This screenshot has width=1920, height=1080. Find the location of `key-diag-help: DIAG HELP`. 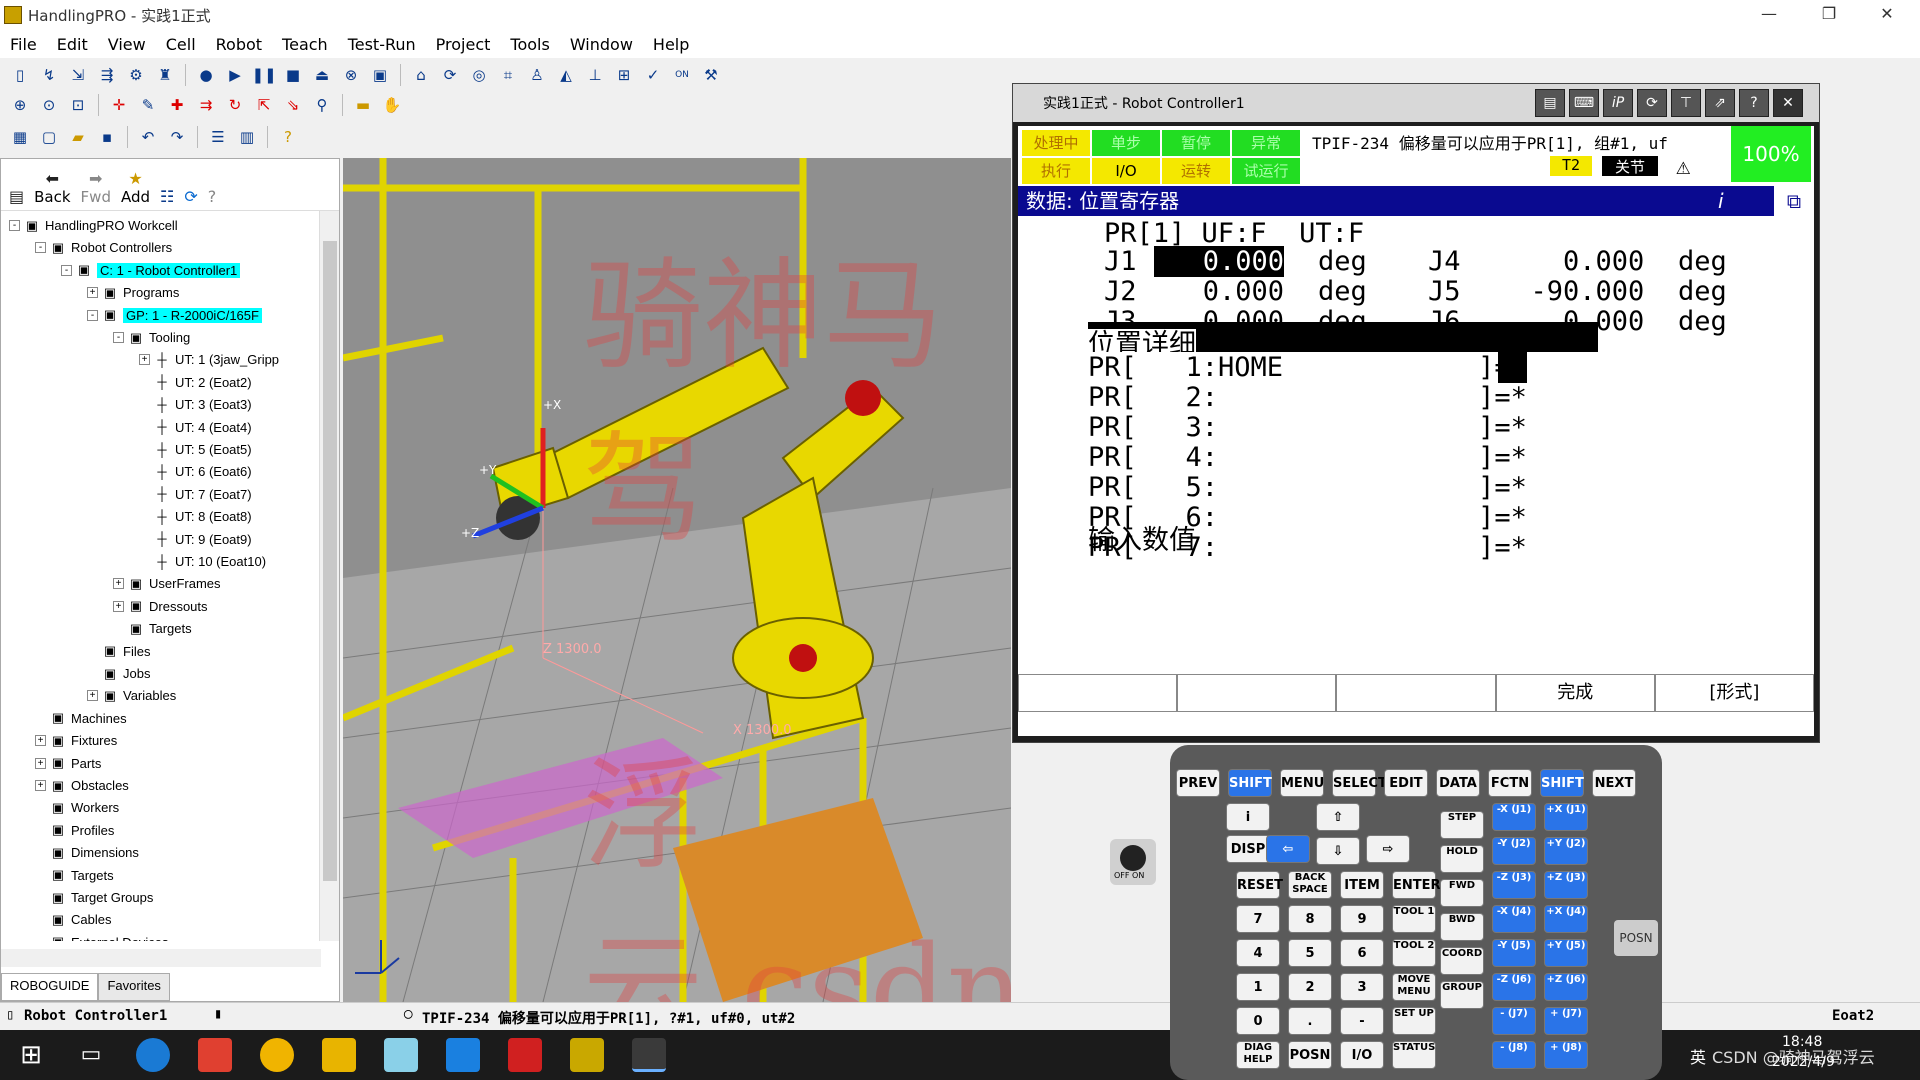

key-diag-help: DIAG HELP is located at coordinates (1258, 1055).